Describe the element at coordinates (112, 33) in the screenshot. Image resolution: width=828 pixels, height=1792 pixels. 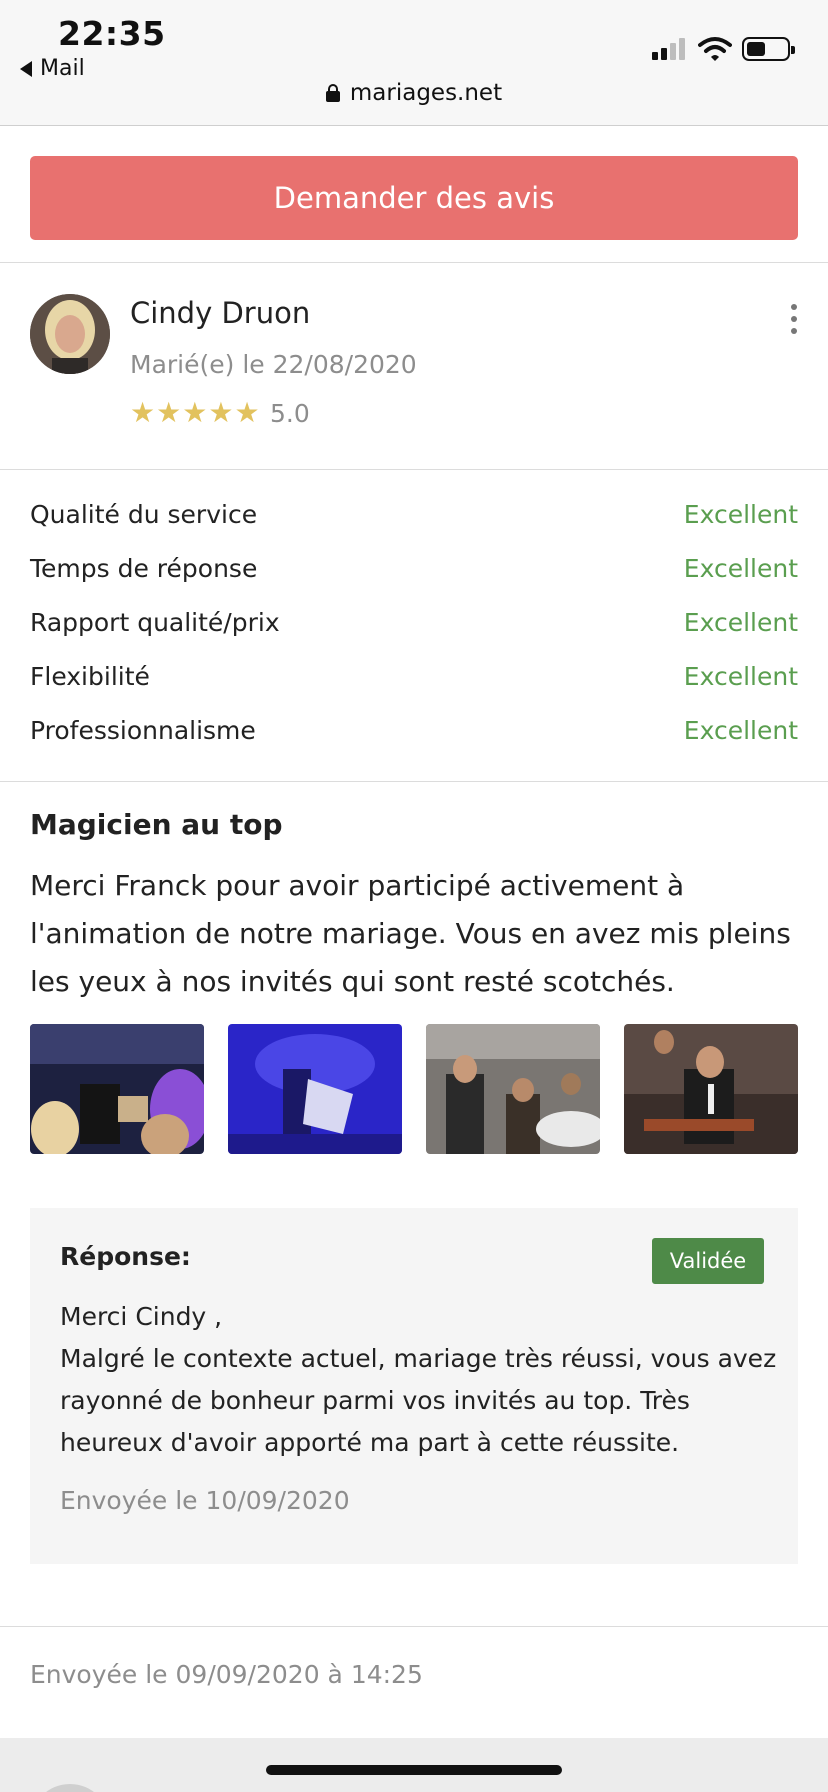
I see `clock: 22:35` at that location.